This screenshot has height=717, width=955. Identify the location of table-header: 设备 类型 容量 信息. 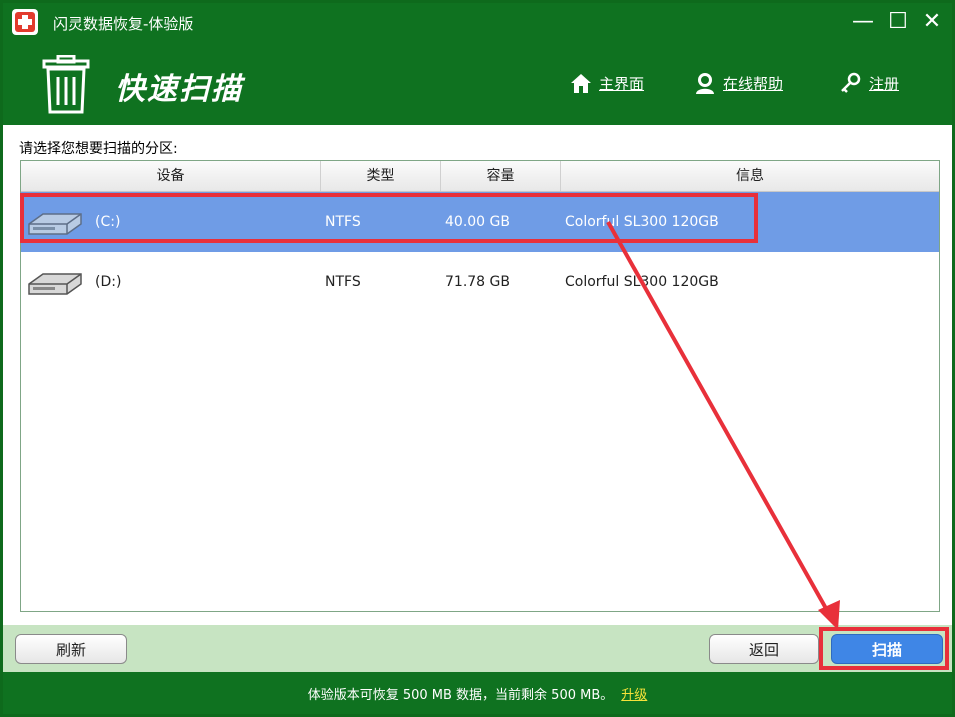
(480, 176).